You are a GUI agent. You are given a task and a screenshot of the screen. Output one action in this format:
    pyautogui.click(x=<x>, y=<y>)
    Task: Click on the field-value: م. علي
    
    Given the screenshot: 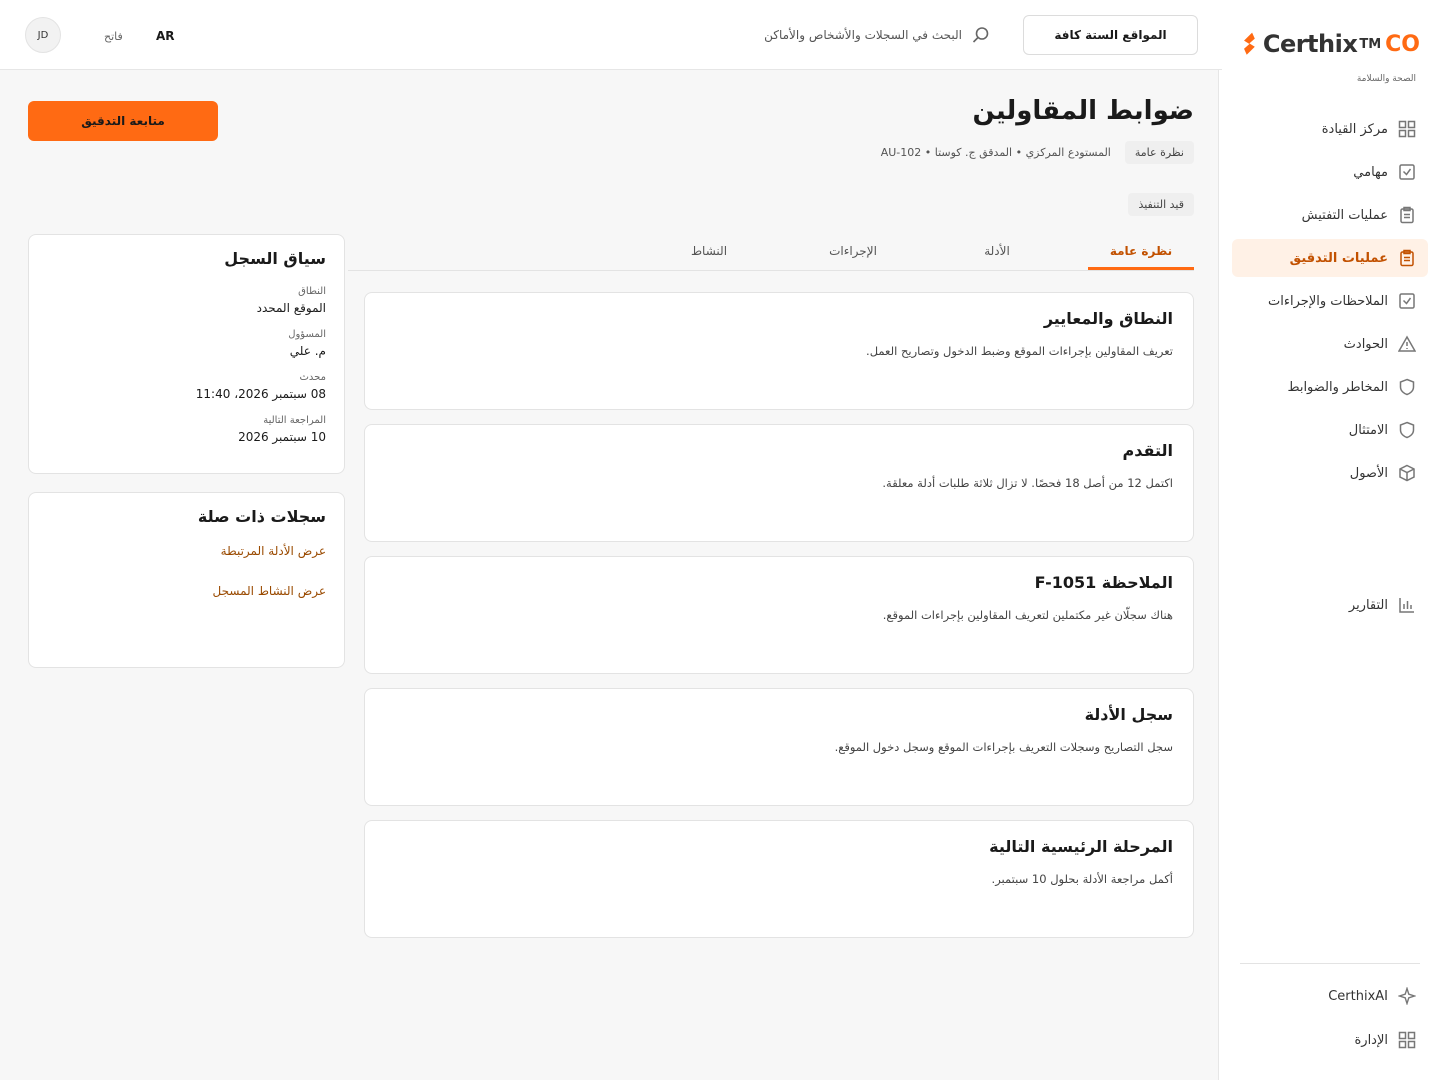 What is the action you would take?
    pyautogui.click(x=307, y=351)
    